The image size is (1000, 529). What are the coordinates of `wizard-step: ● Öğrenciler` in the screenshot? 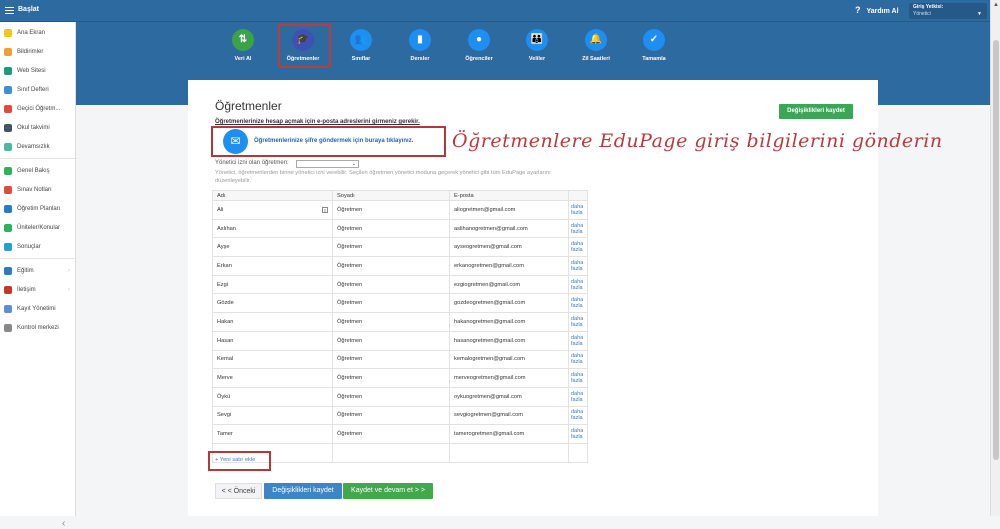 It's located at (479, 45).